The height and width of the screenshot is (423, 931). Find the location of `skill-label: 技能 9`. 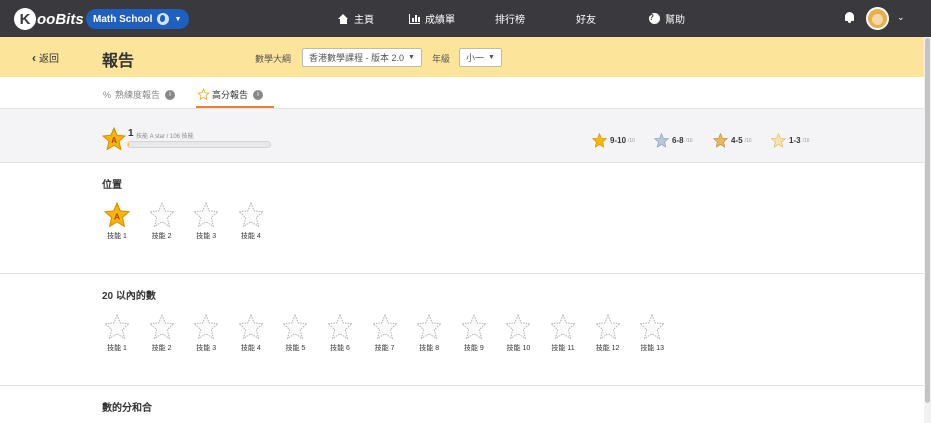

skill-label: 技能 9 is located at coordinates (473, 348).